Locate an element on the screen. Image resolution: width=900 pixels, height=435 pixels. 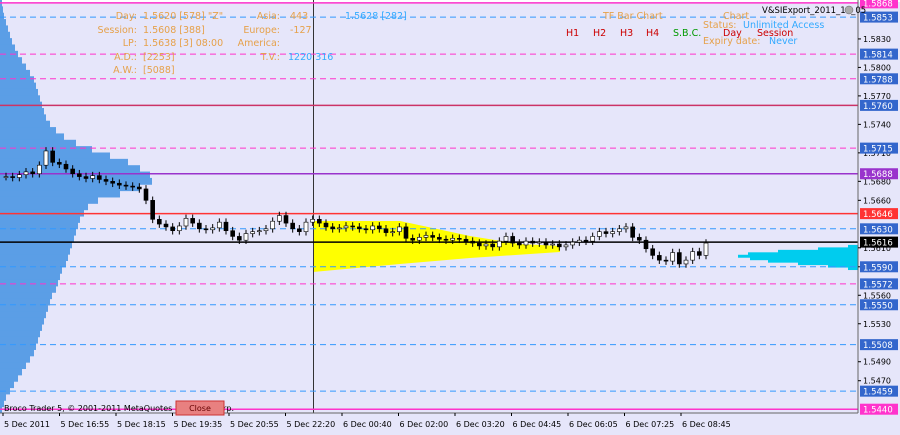
time-tick-label: 6 Dec 03:20 is located at coordinates (480, 424).